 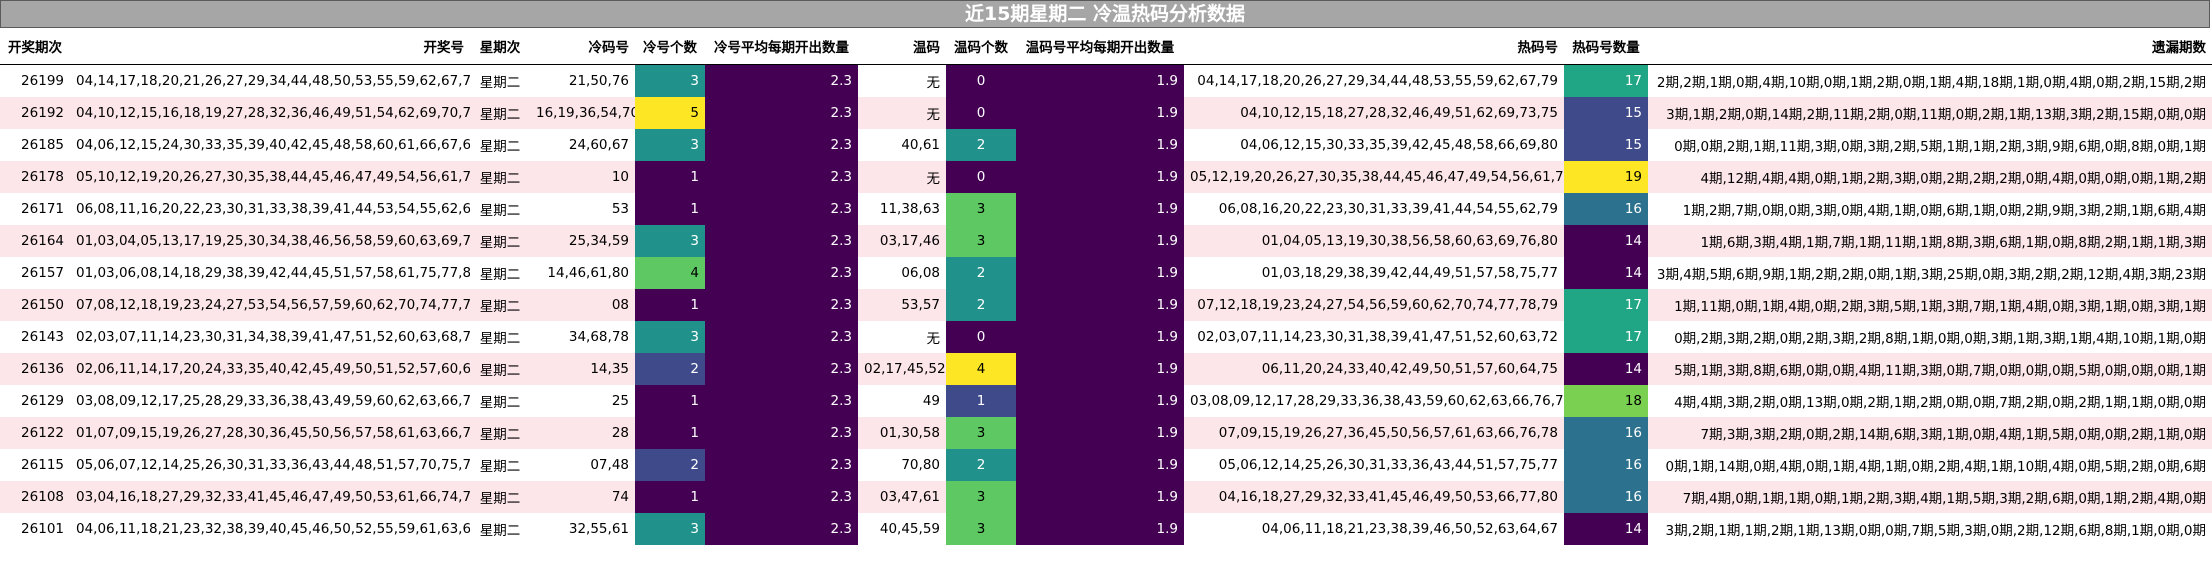 What do you see at coordinates (1105, 14) in the screenshot?
I see `table-title: 近15期星期二 冷温热码分析数据` at bounding box center [1105, 14].